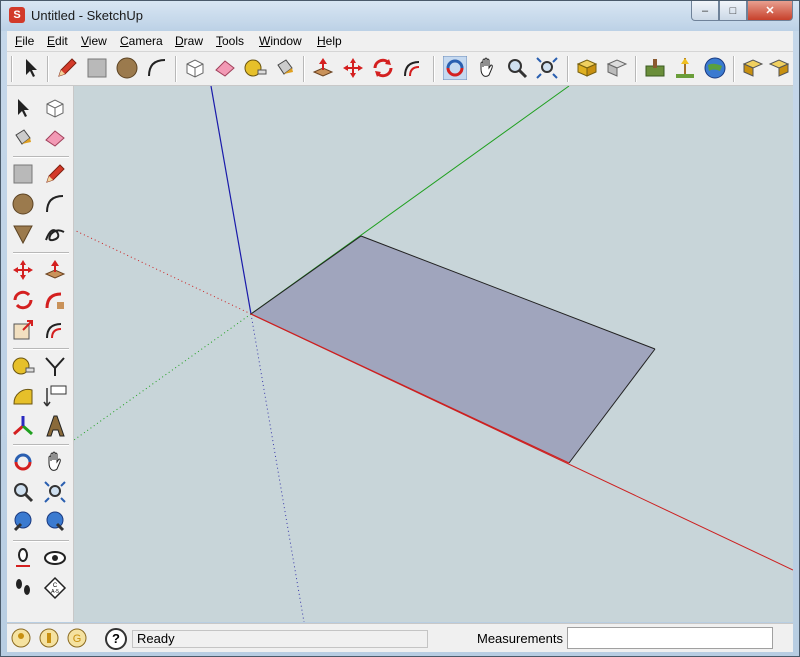 This screenshot has height=657, width=800. Describe the element at coordinates (163, 272) in the screenshot. I see `red-axis-negative` at that location.